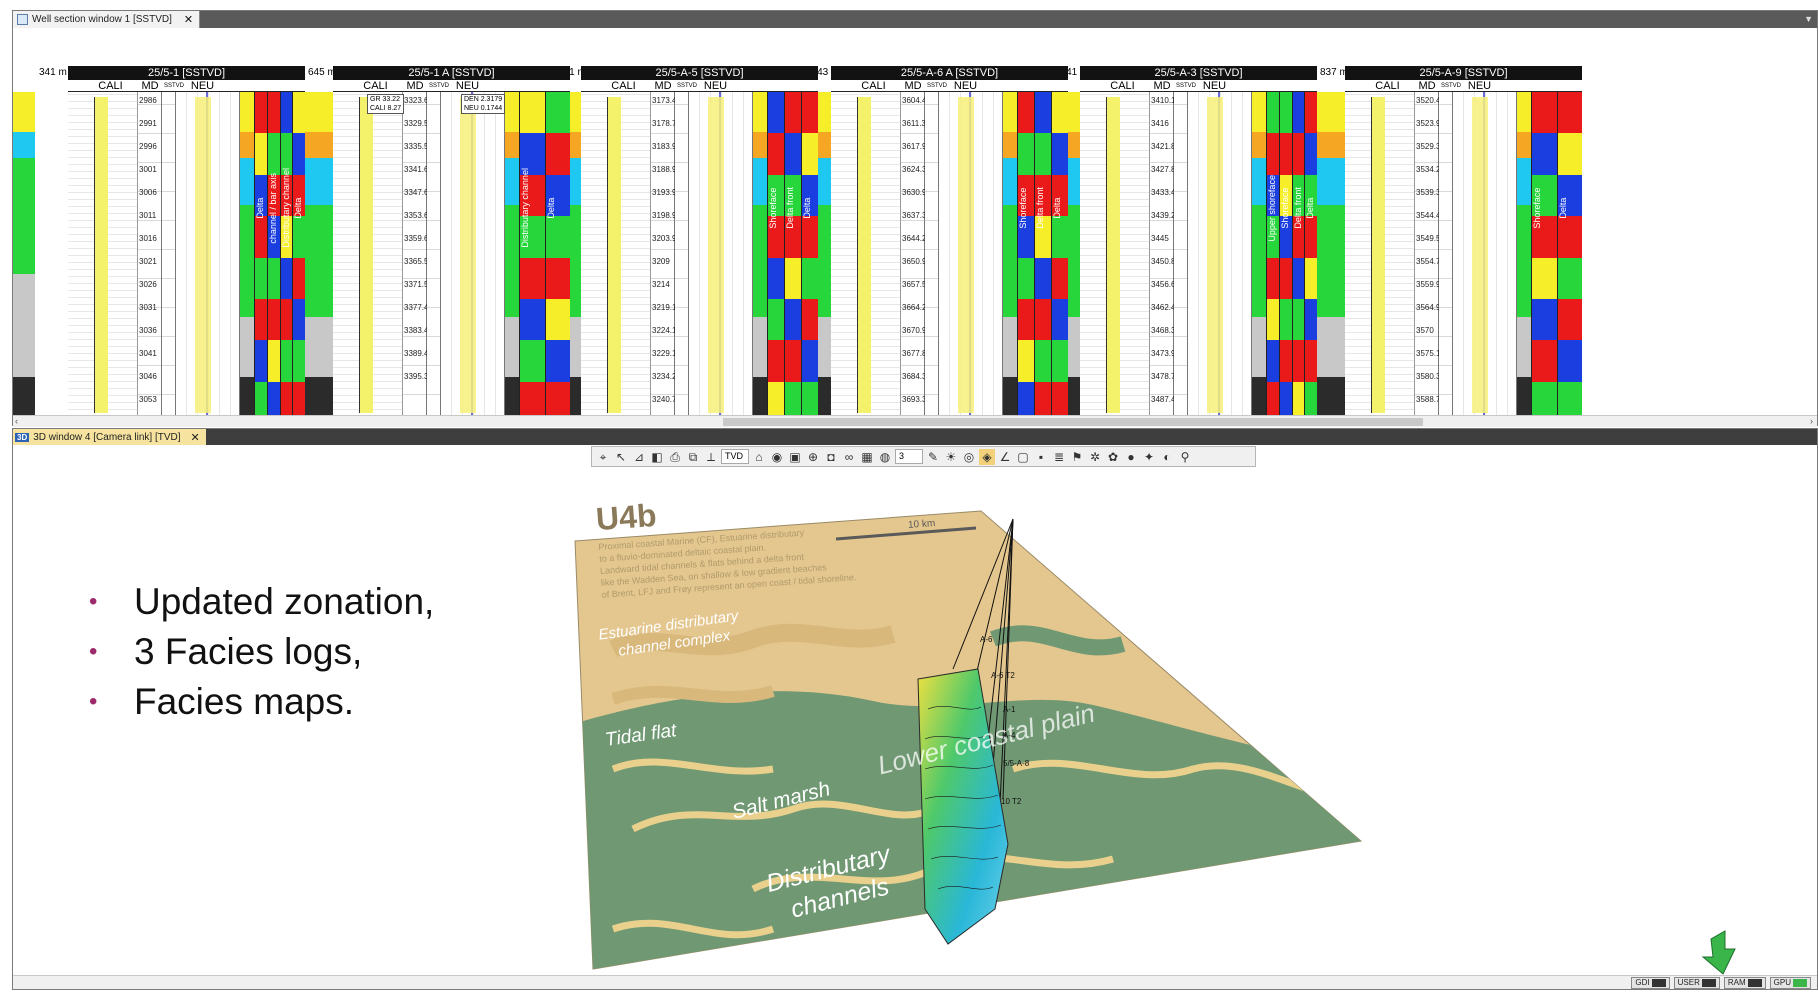 The image size is (1818, 1002). Describe the element at coordinates (1059, 457) in the screenshot. I see `stack-icon: ≣` at that location.